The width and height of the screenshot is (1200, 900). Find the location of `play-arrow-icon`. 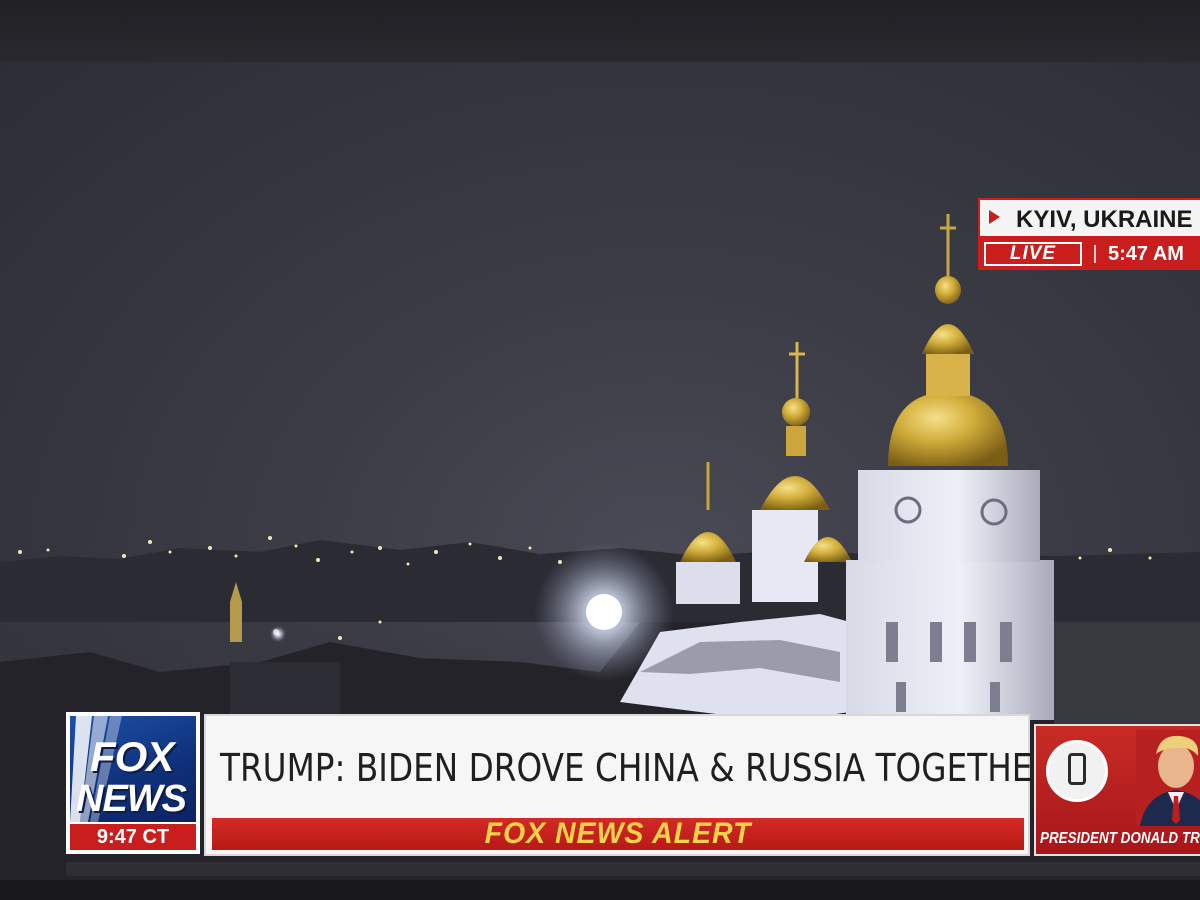

play-arrow-icon is located at coordinates (994, 217).